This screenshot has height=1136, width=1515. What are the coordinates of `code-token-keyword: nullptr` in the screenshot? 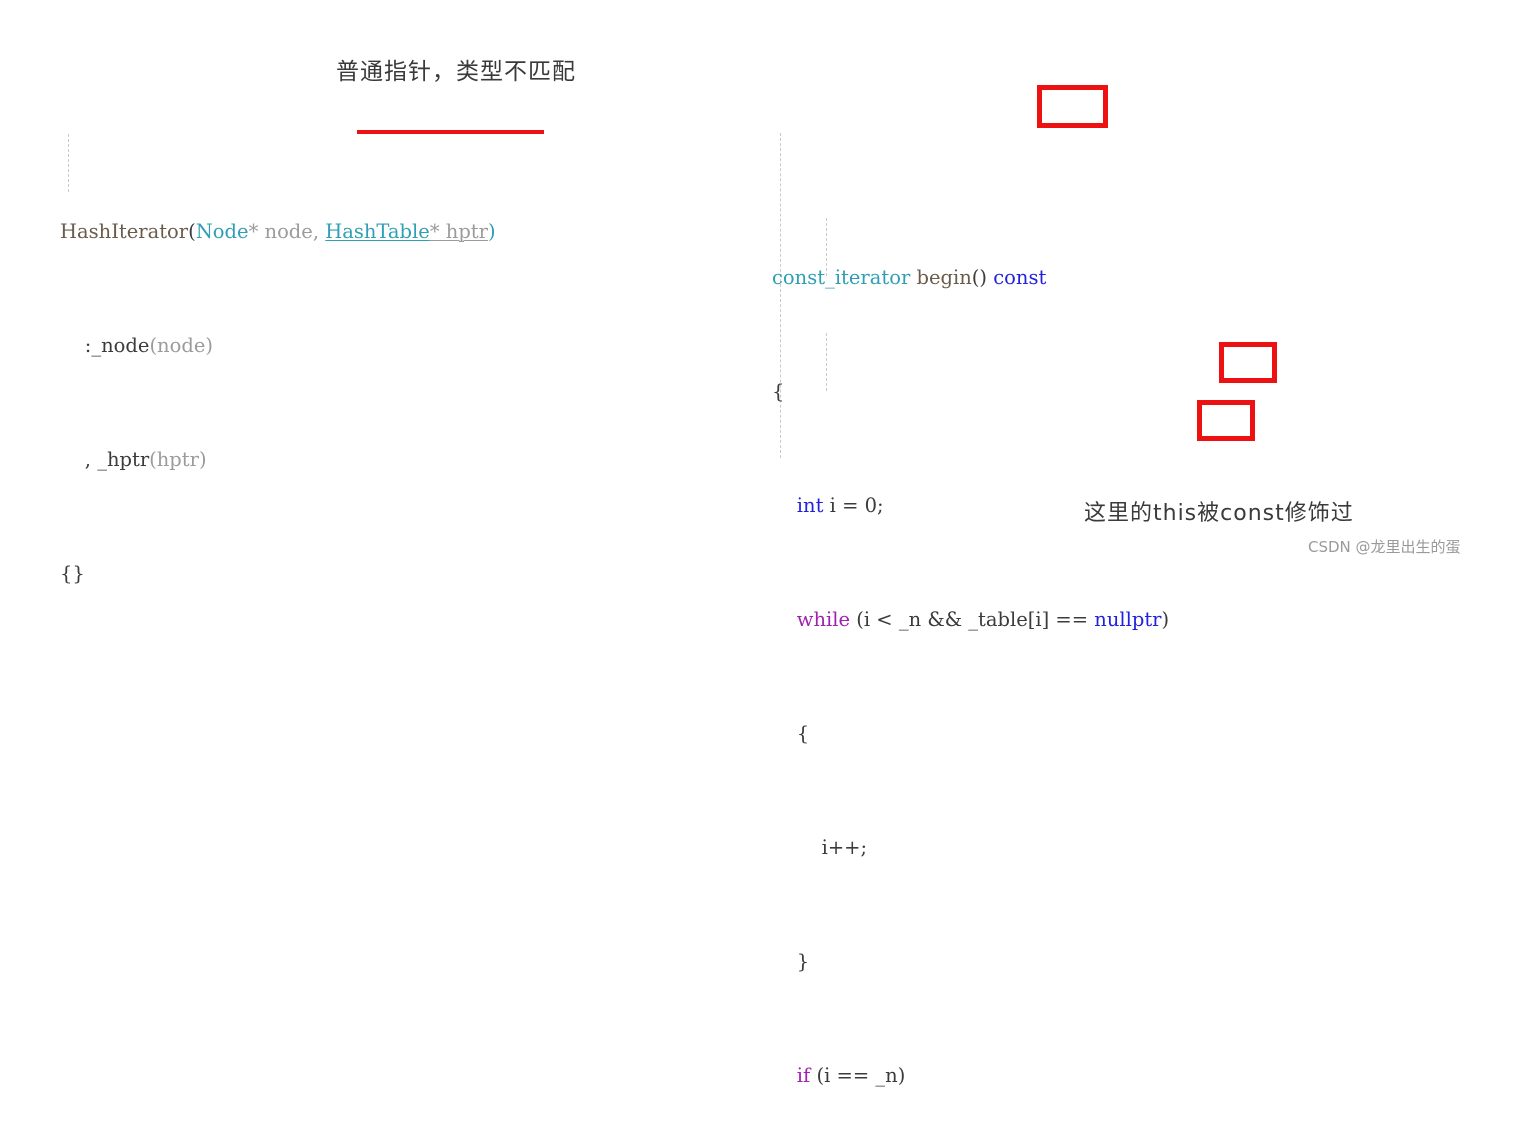 It's located at (1128, 619).